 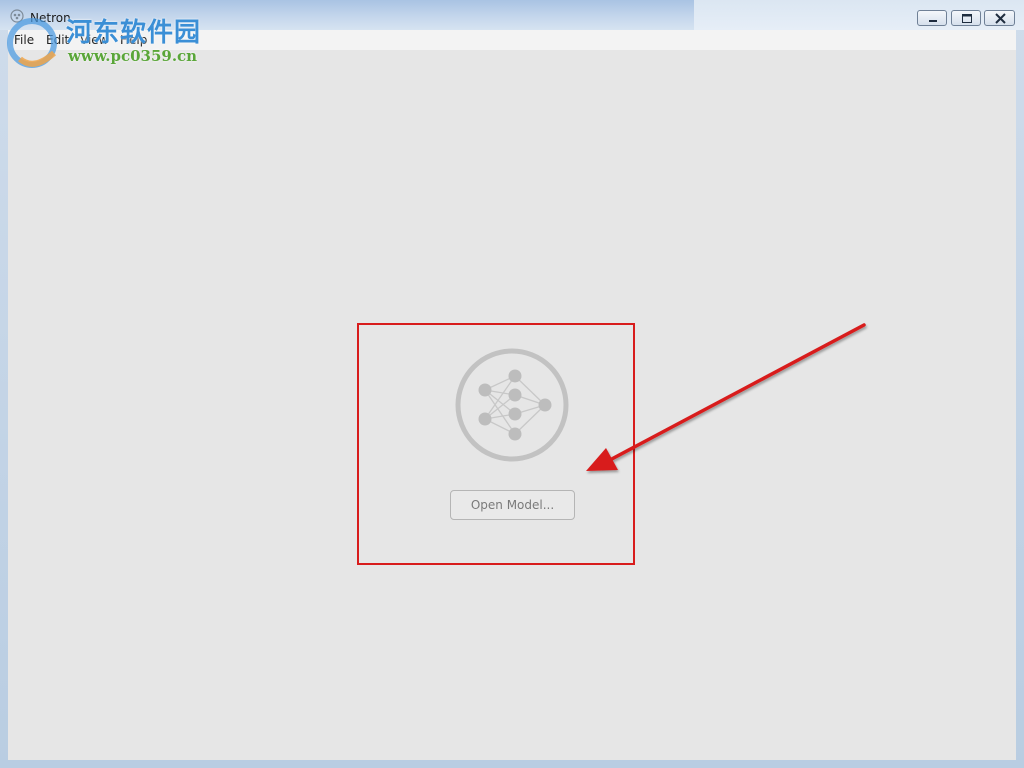 I want to click on maximize-icon, so click(x=967, y=18).